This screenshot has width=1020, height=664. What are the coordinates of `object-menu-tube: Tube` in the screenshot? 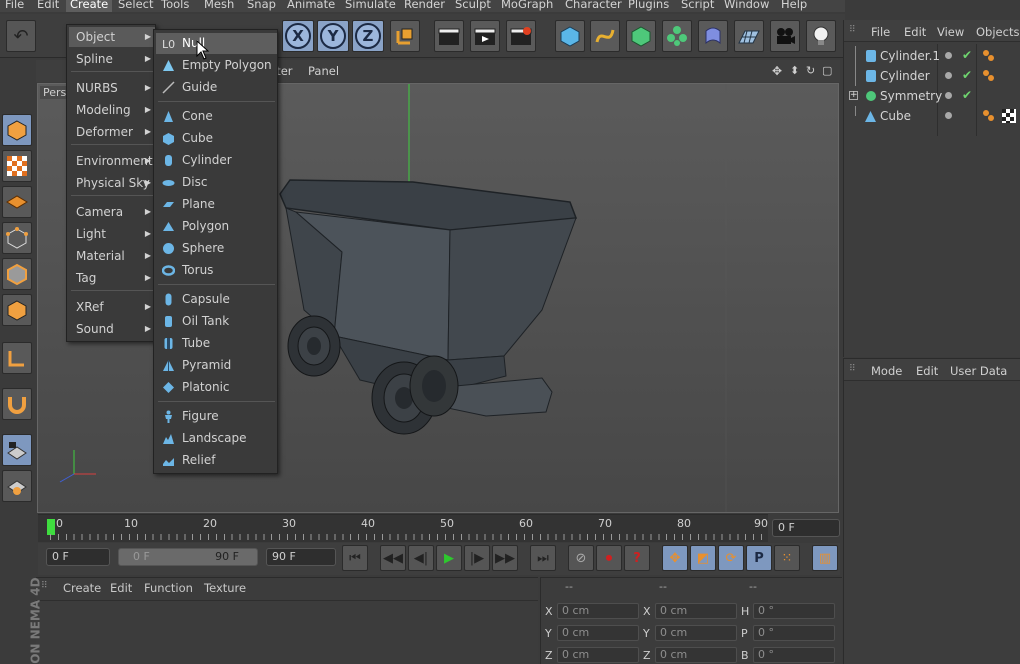 It's located at (216, 343).